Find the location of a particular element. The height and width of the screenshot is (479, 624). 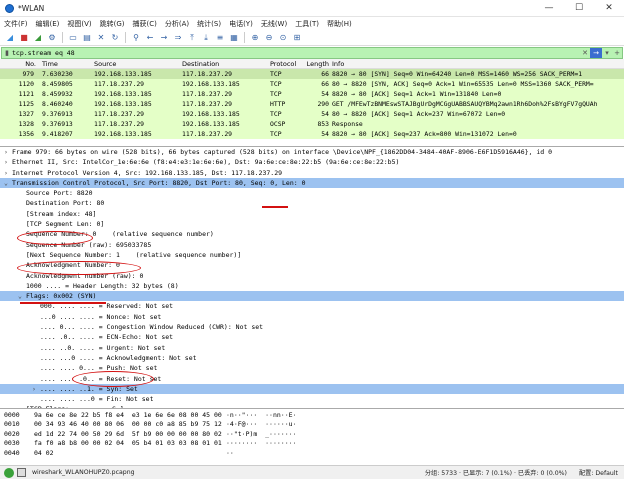

go-forward-icon: → is located at coordinates (164, 38).